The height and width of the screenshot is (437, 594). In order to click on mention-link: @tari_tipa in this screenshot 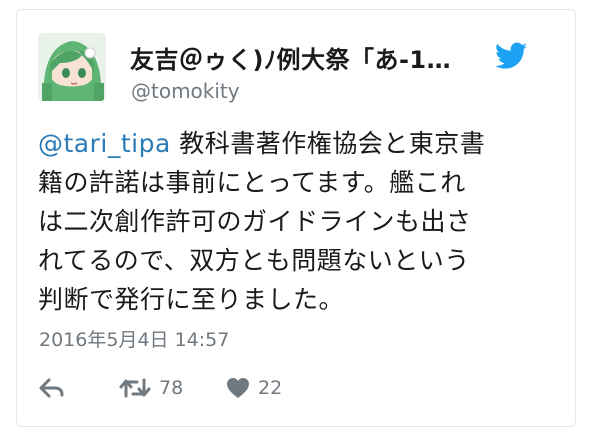, I will do `click(104, 143)`.